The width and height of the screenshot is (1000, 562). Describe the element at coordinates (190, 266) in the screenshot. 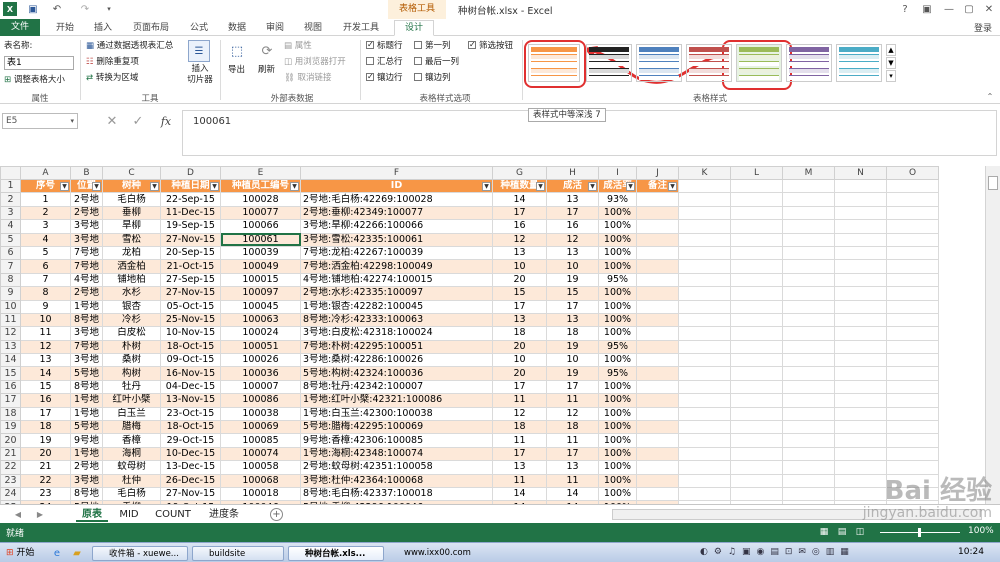

I see `cell: 21-Oct-15` at that location.